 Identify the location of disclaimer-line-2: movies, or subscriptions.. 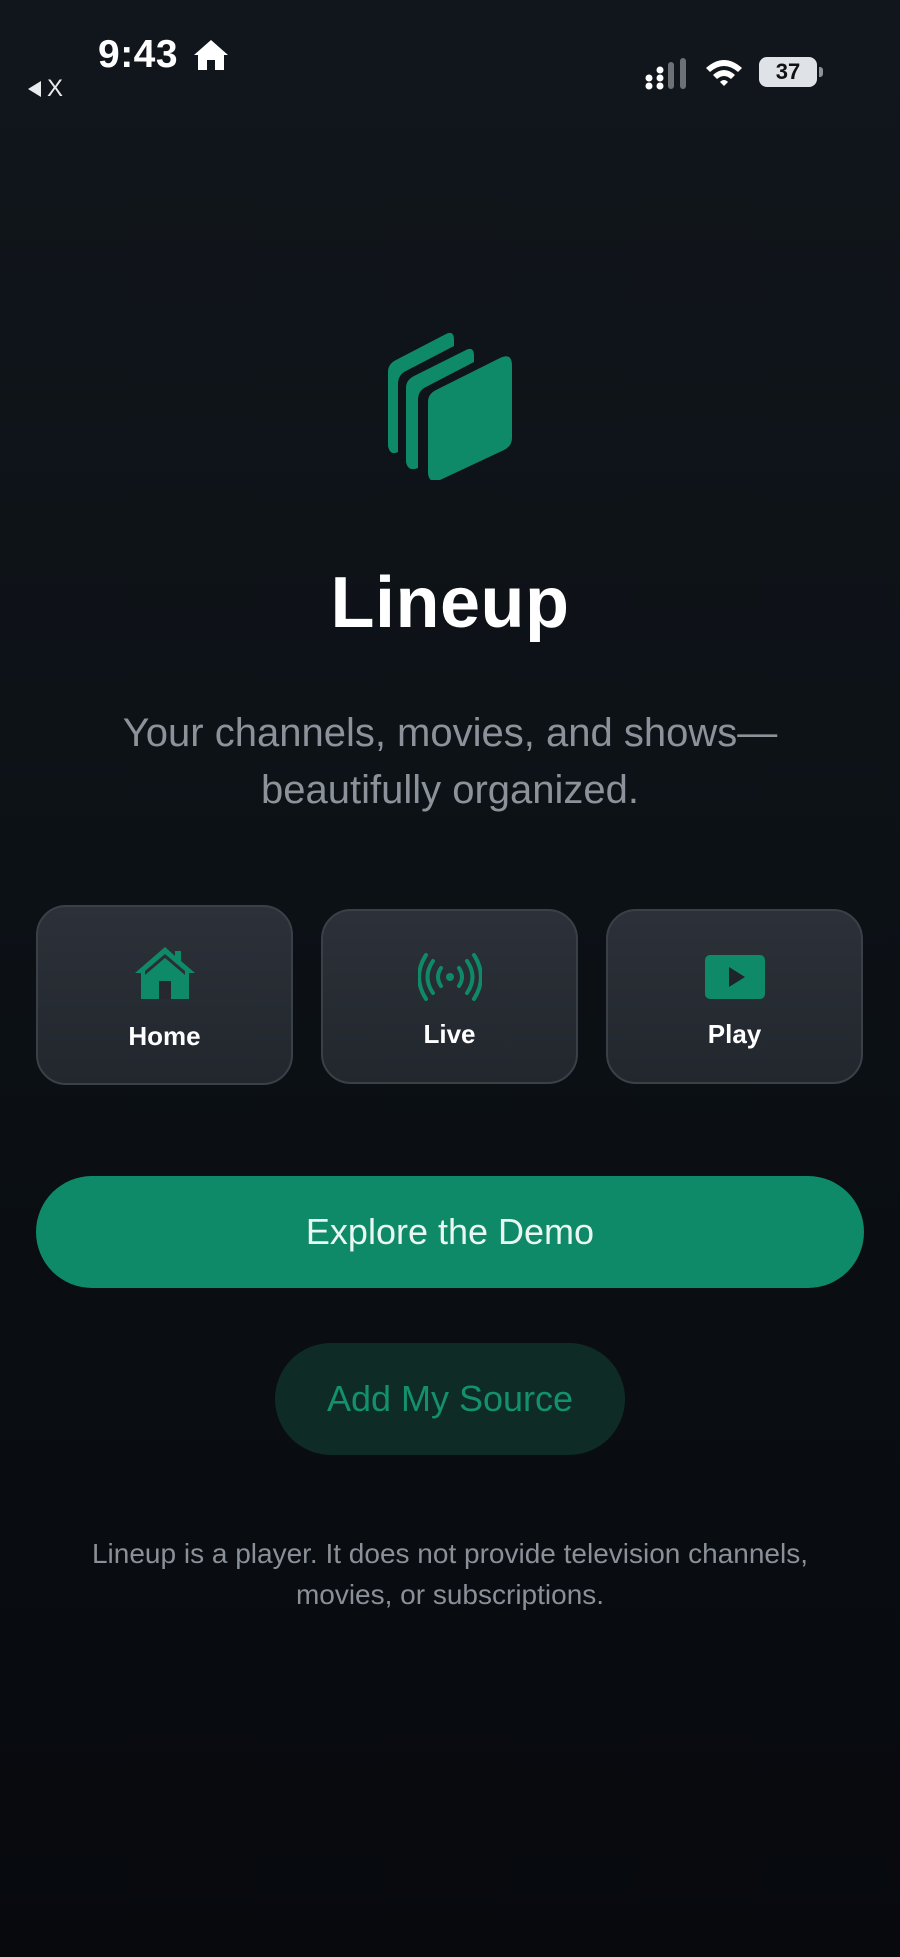
(450, 1594).